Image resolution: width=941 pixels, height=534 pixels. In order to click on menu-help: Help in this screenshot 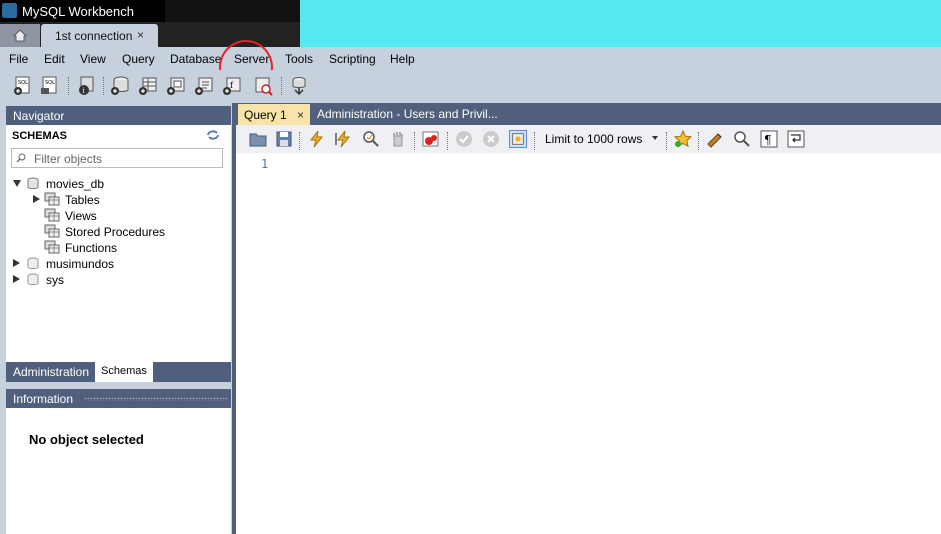, I will do `click(402, 59)`.